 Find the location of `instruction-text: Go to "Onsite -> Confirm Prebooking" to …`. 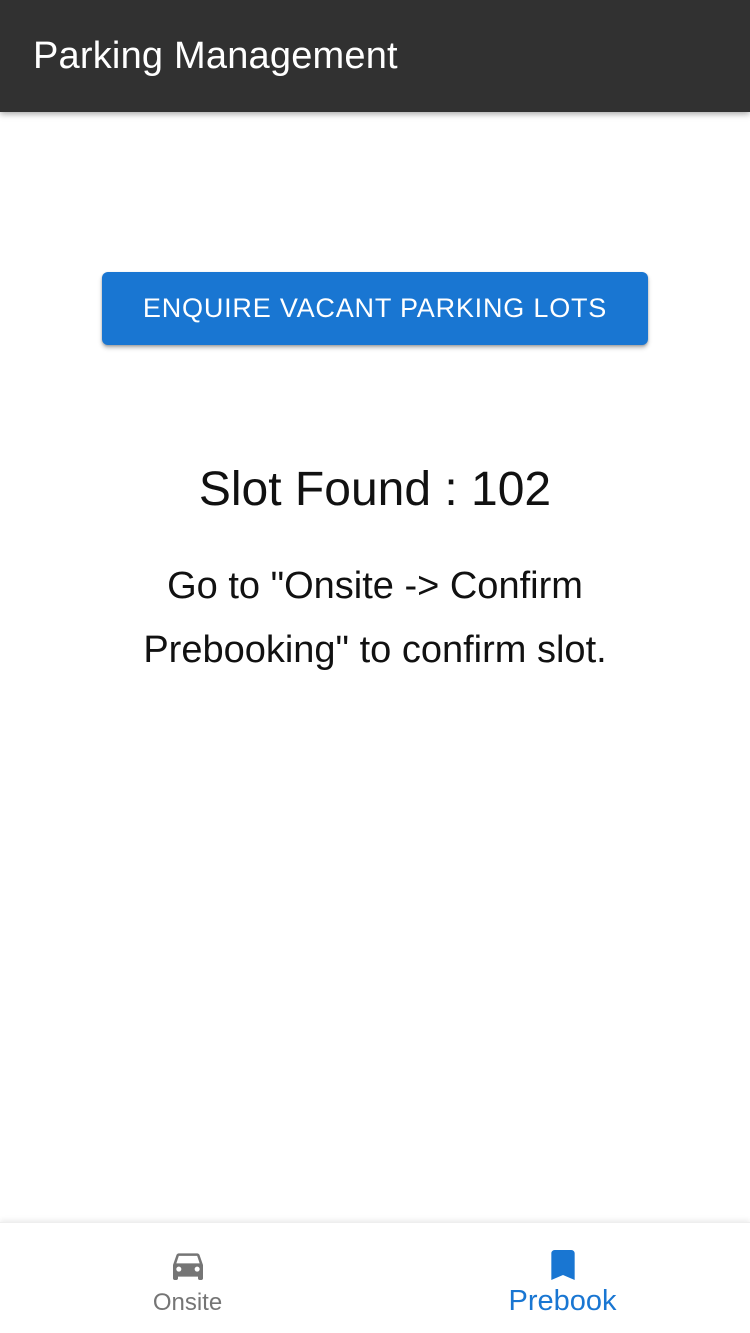

instruction-text: Go to "Onsite -> Confirm Prebooking" to … is located at coordinates (375, 618).